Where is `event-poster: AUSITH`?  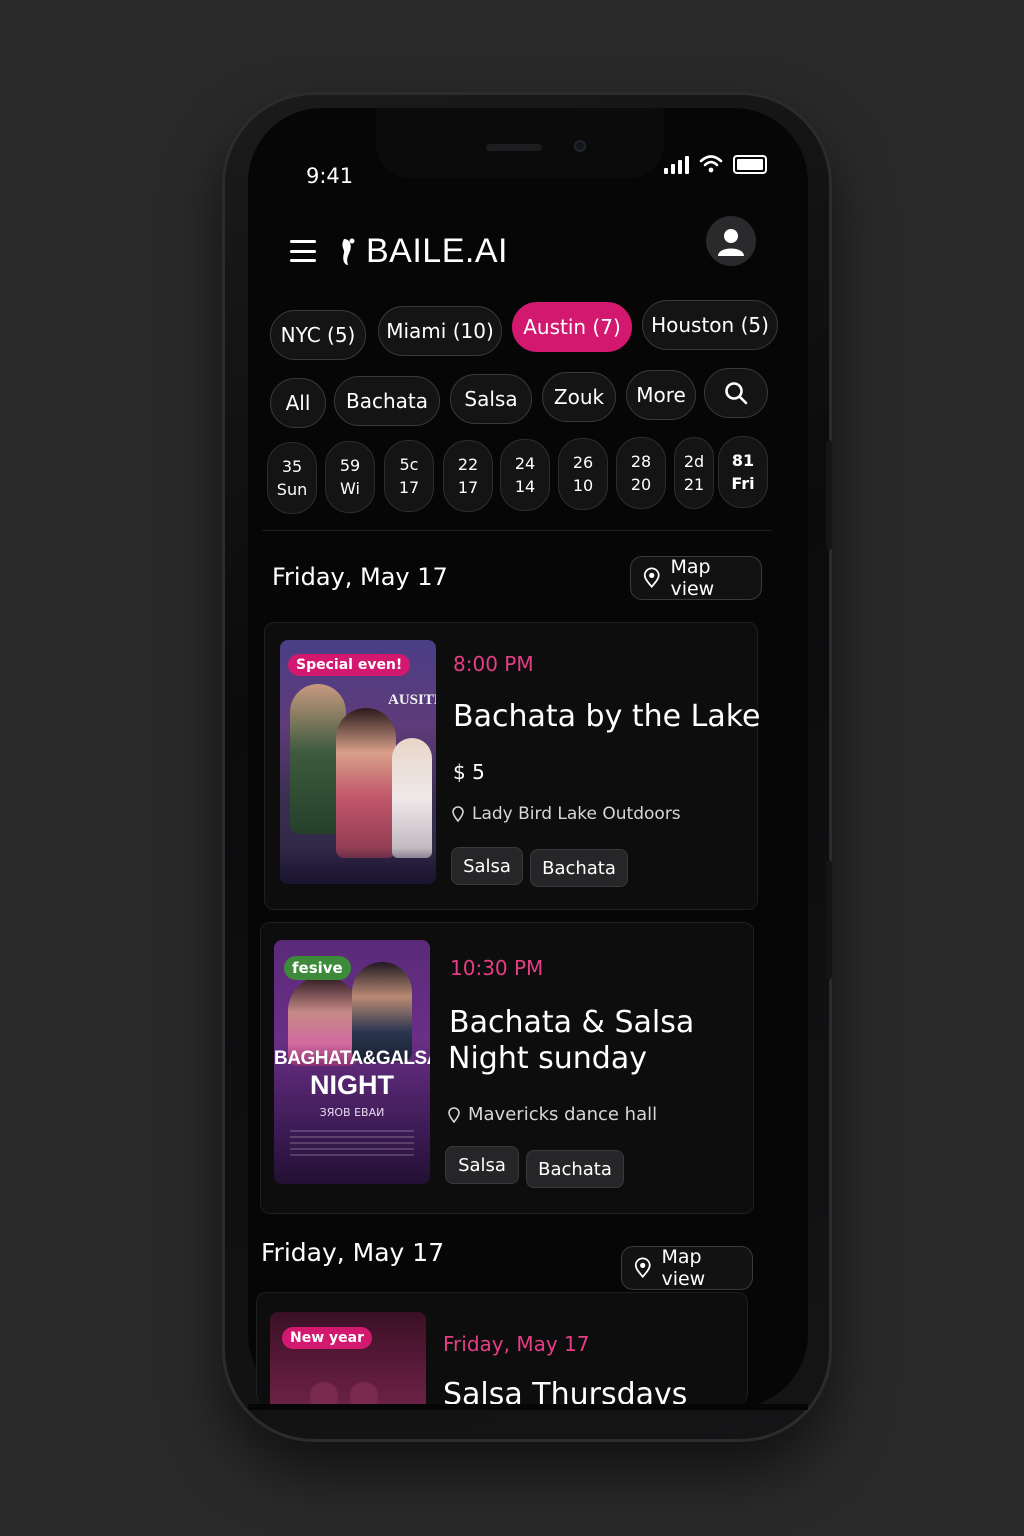 event-poster: AUSITH is located at coordinates (358, 762).